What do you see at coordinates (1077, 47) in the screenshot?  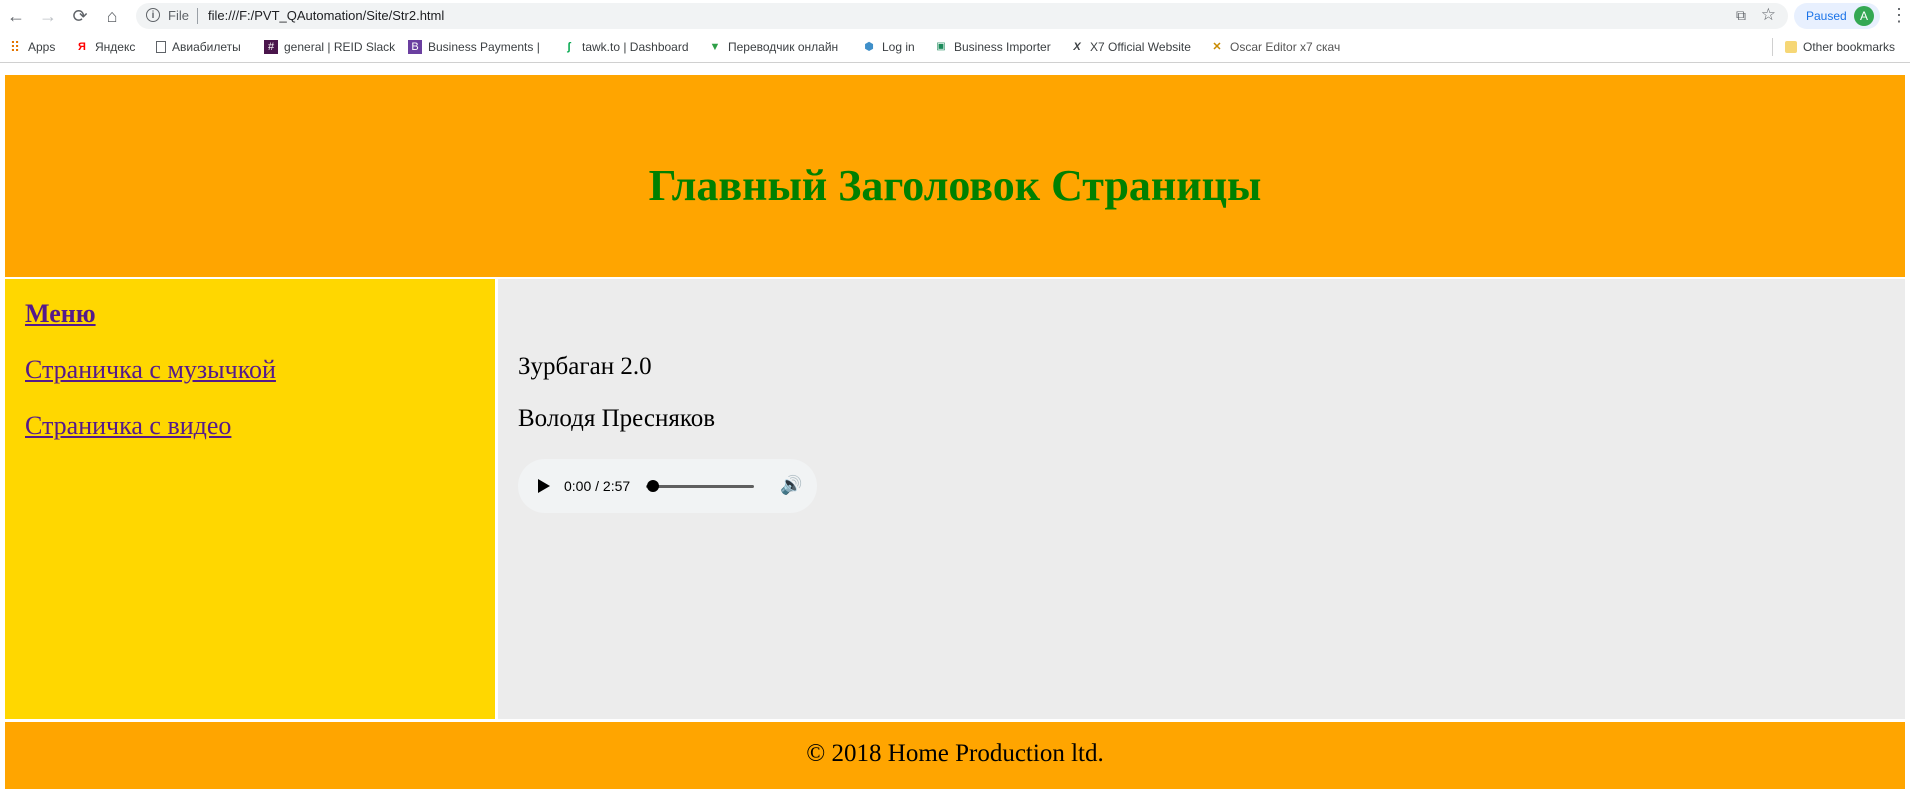 I see `x7-icon: X` at bounding box center [1077, 47].